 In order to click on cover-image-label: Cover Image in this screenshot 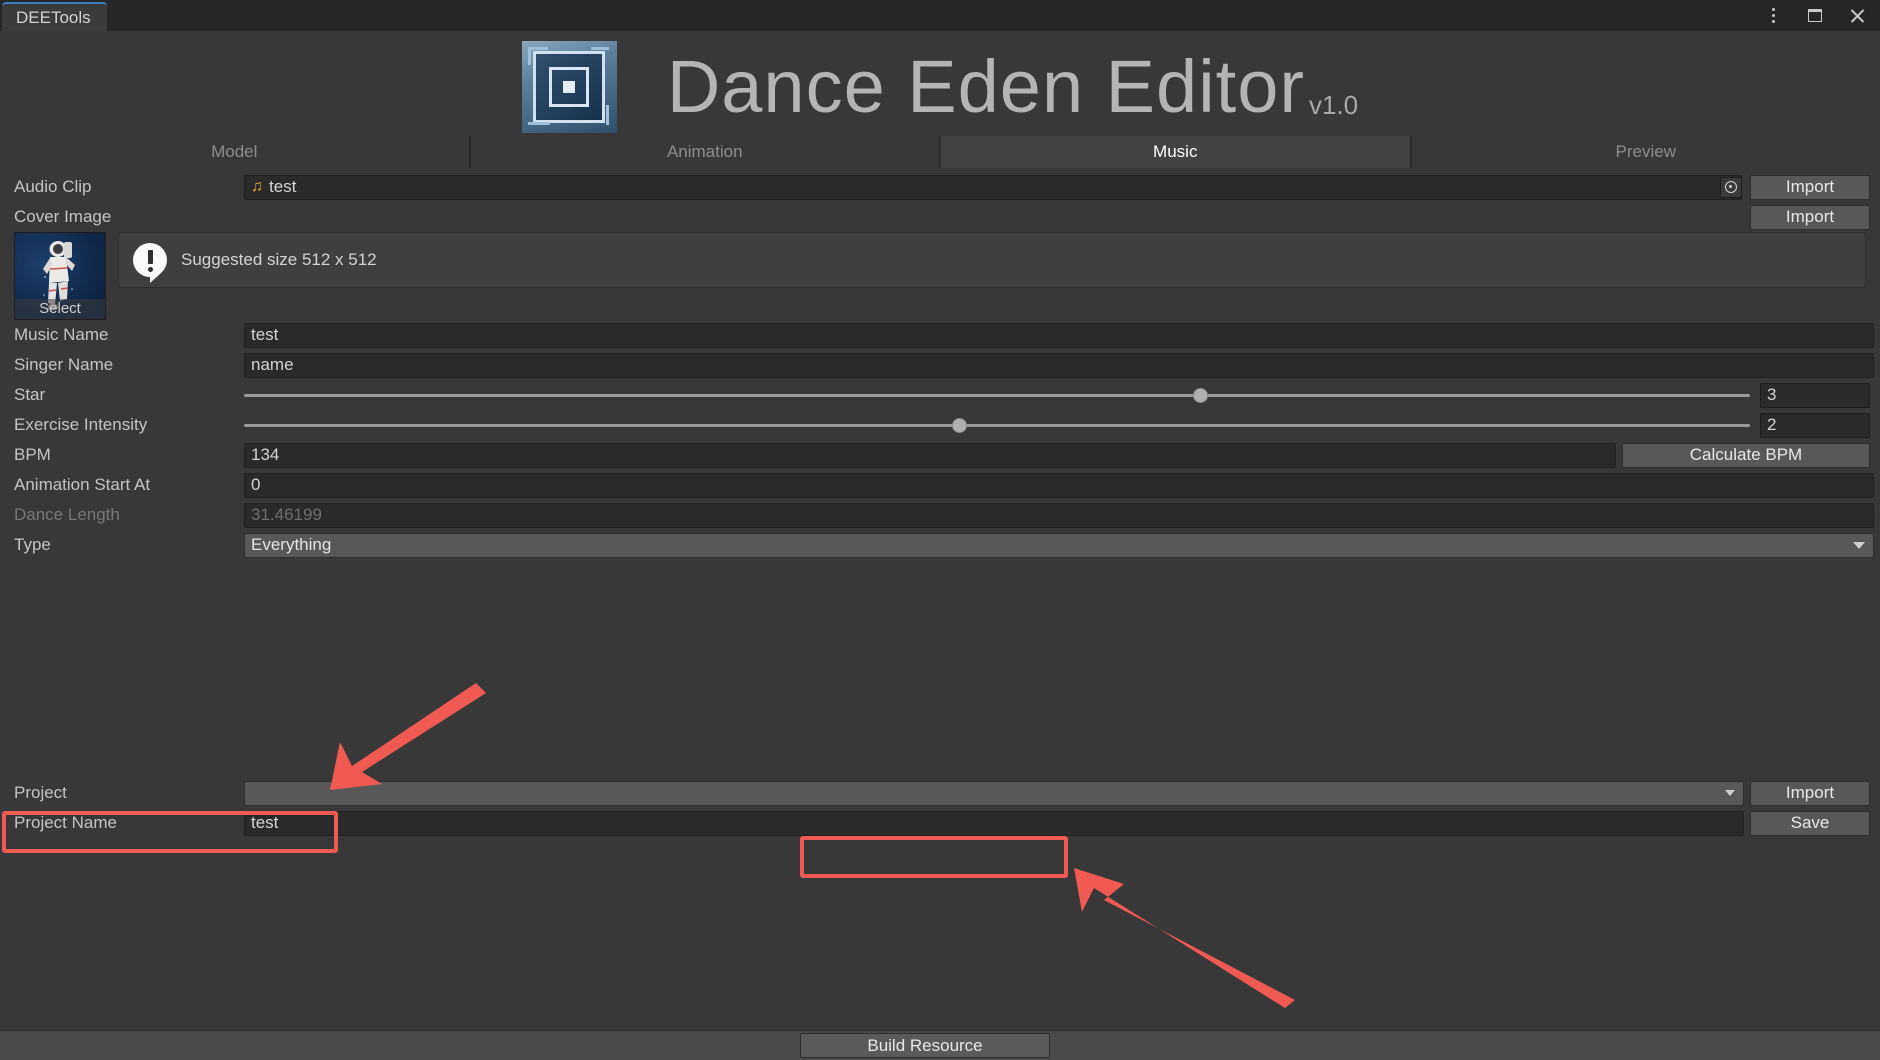, I will do `click(63, 216)`.